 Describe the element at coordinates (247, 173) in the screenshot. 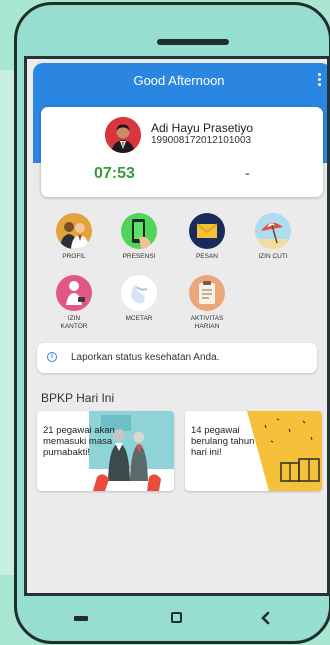

I see `clock-out-time: -` at that location.